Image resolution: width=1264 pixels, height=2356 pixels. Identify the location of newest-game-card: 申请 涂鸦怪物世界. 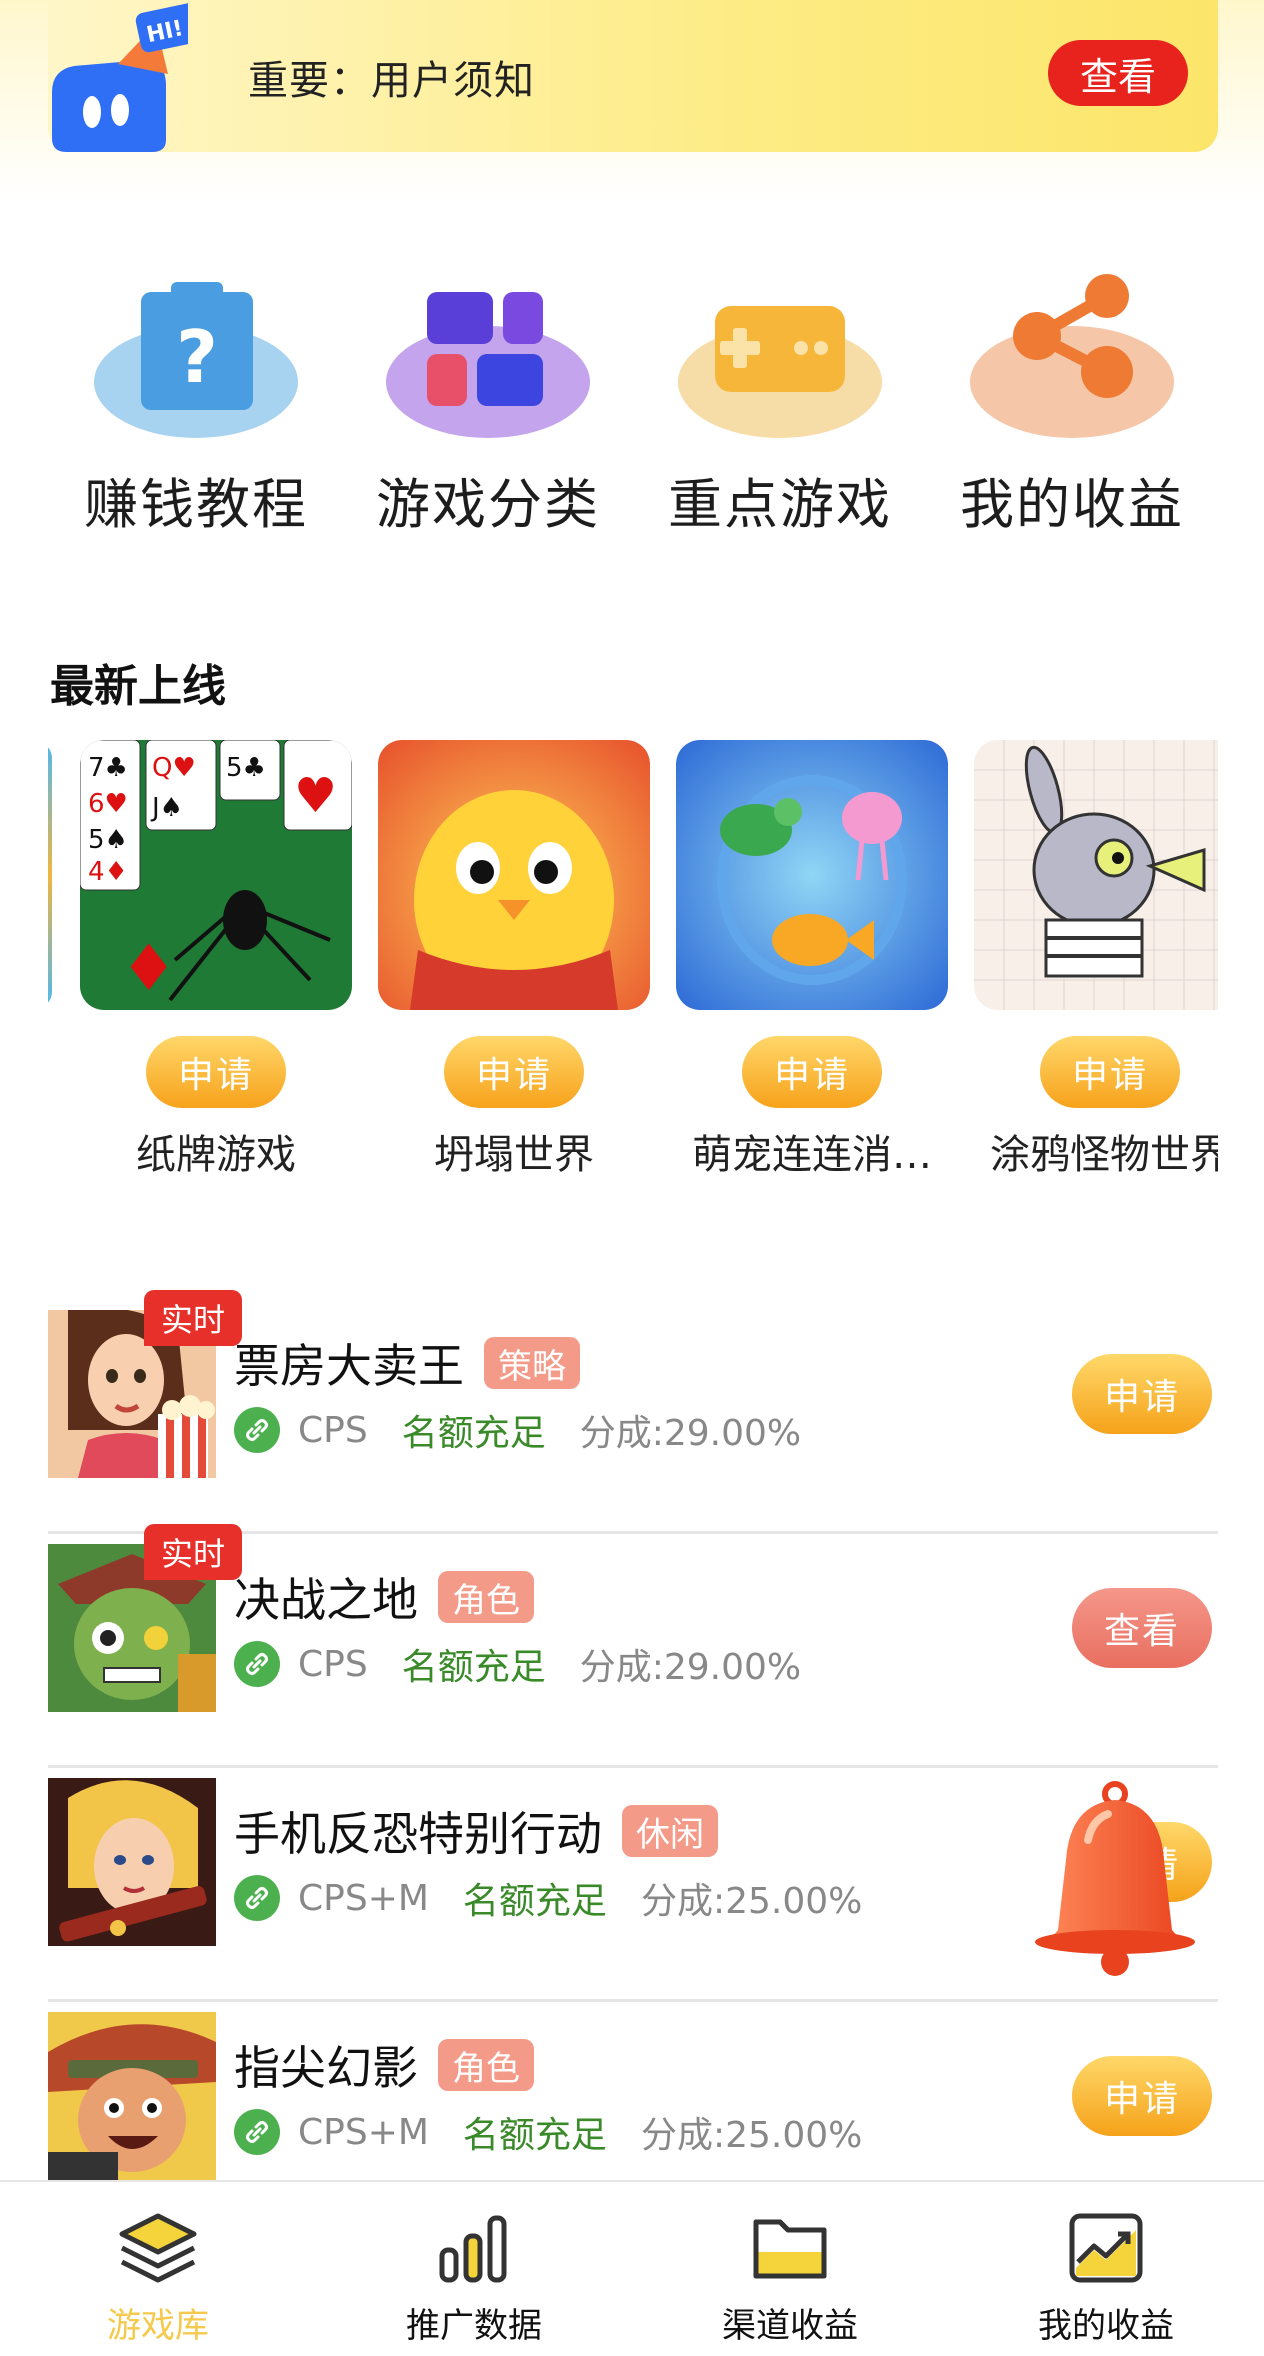
(1096, 960).